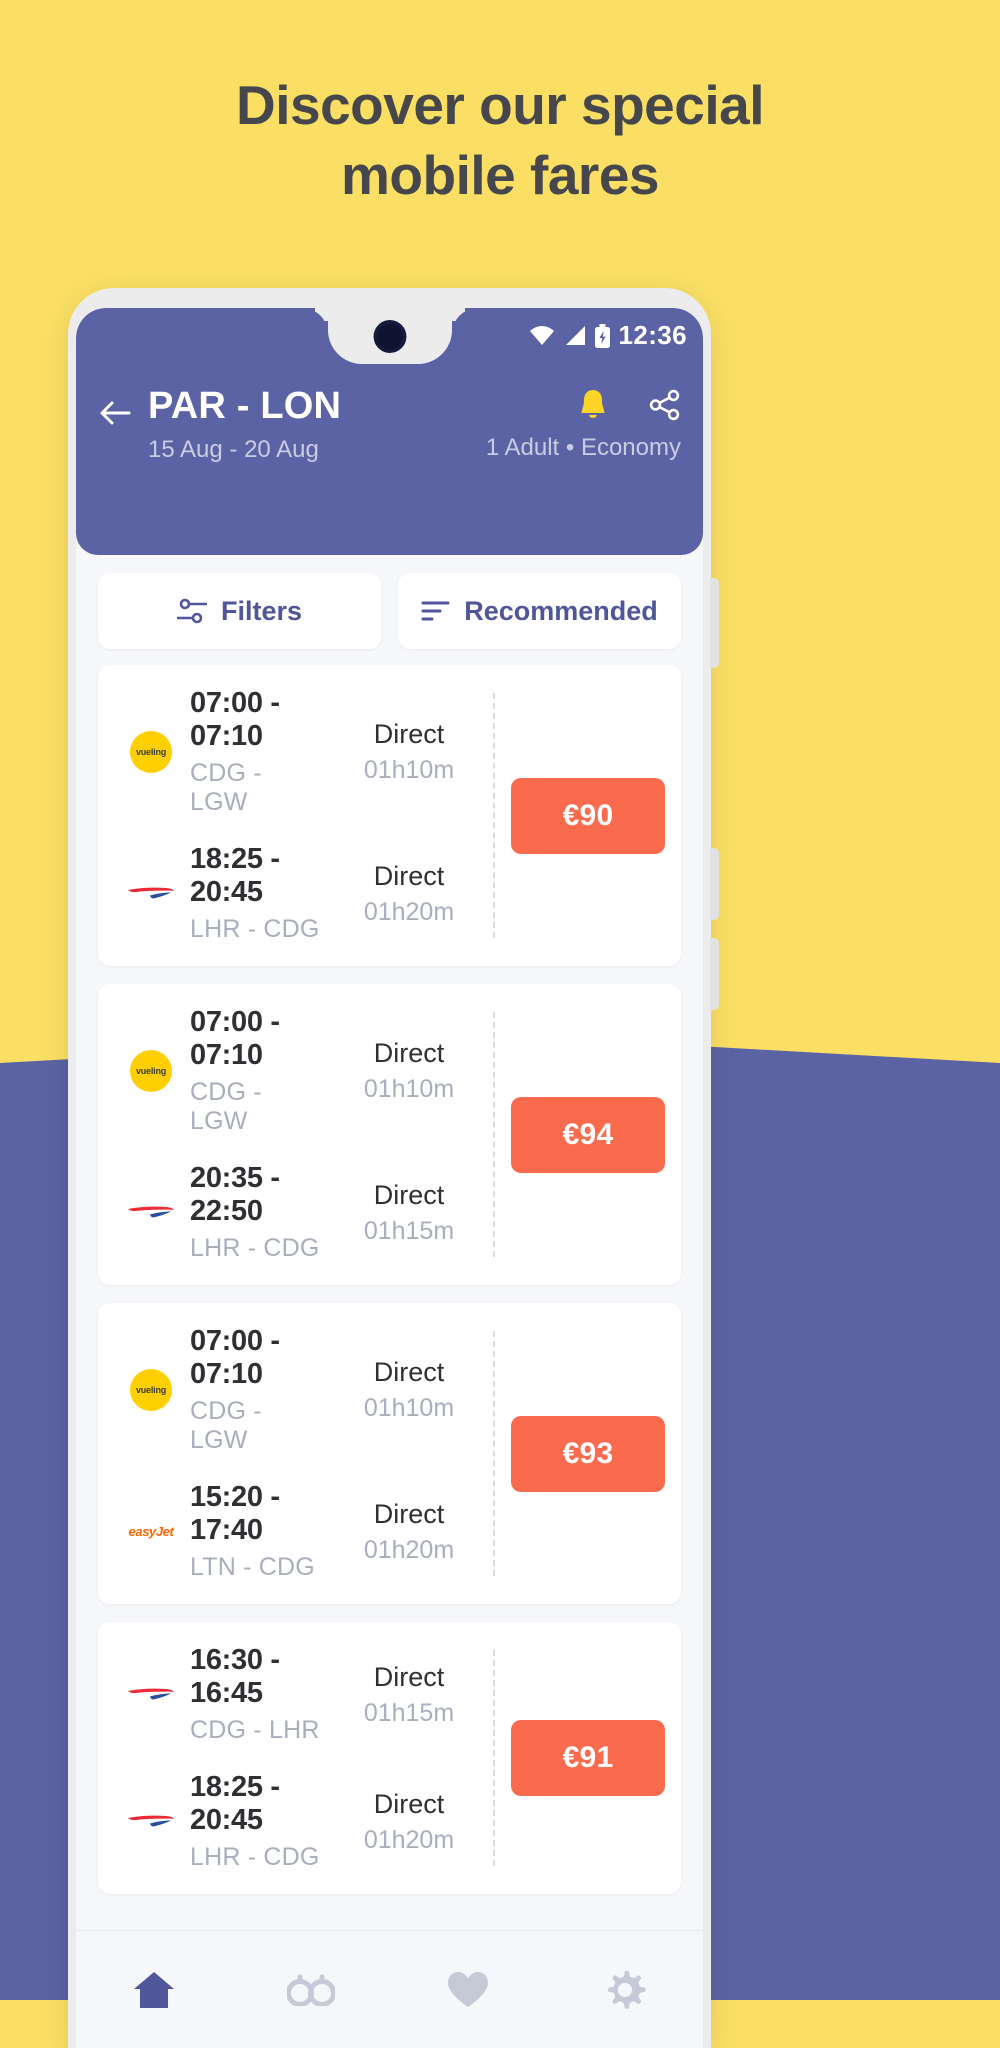  I want to click on front-camera, so click(389, 336).